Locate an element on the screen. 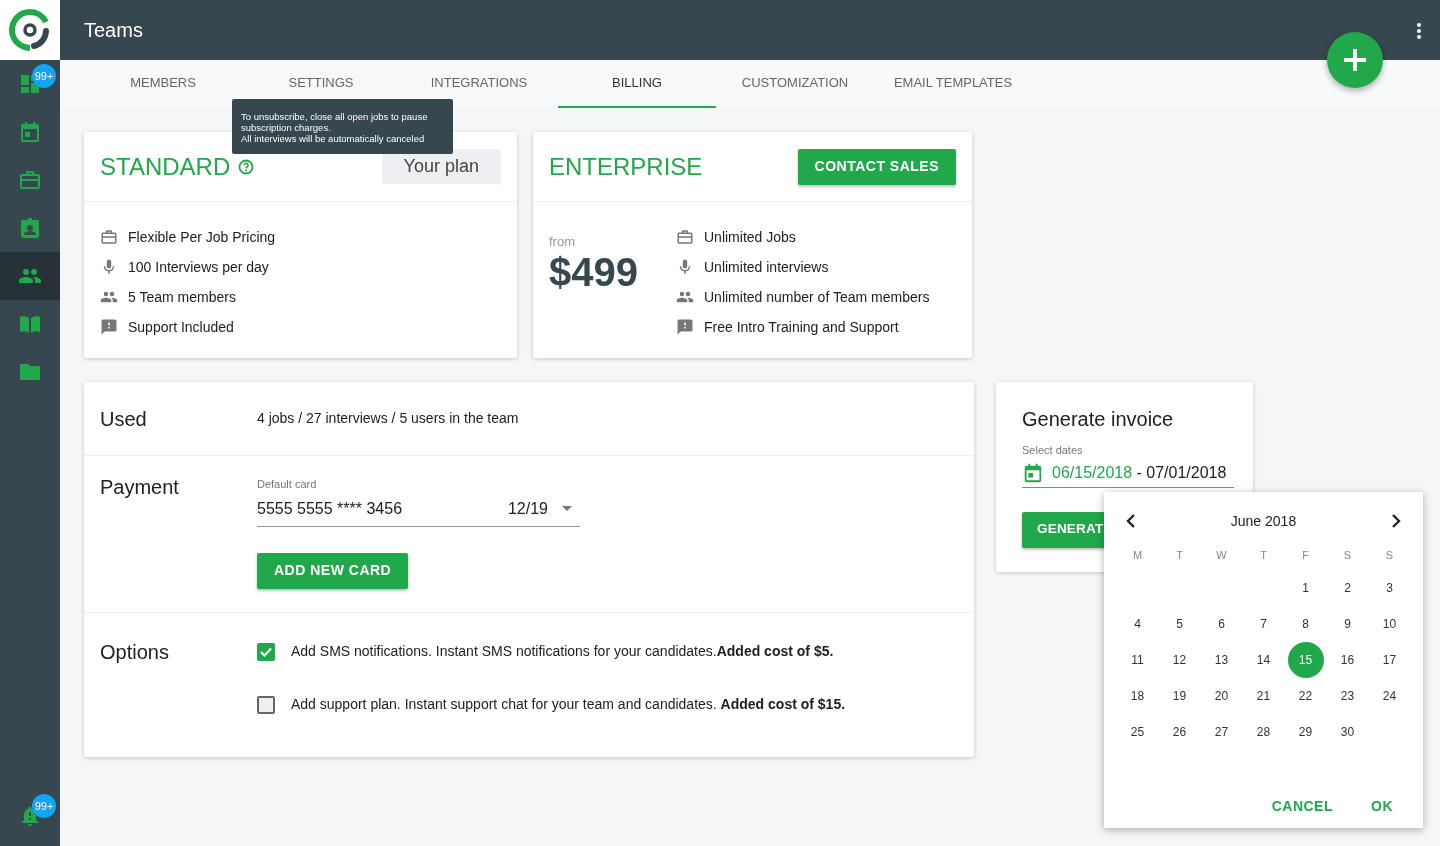 This screenshot has height=846, width=1440. calendar-day: 28 is located at coordinates (1263, 732).